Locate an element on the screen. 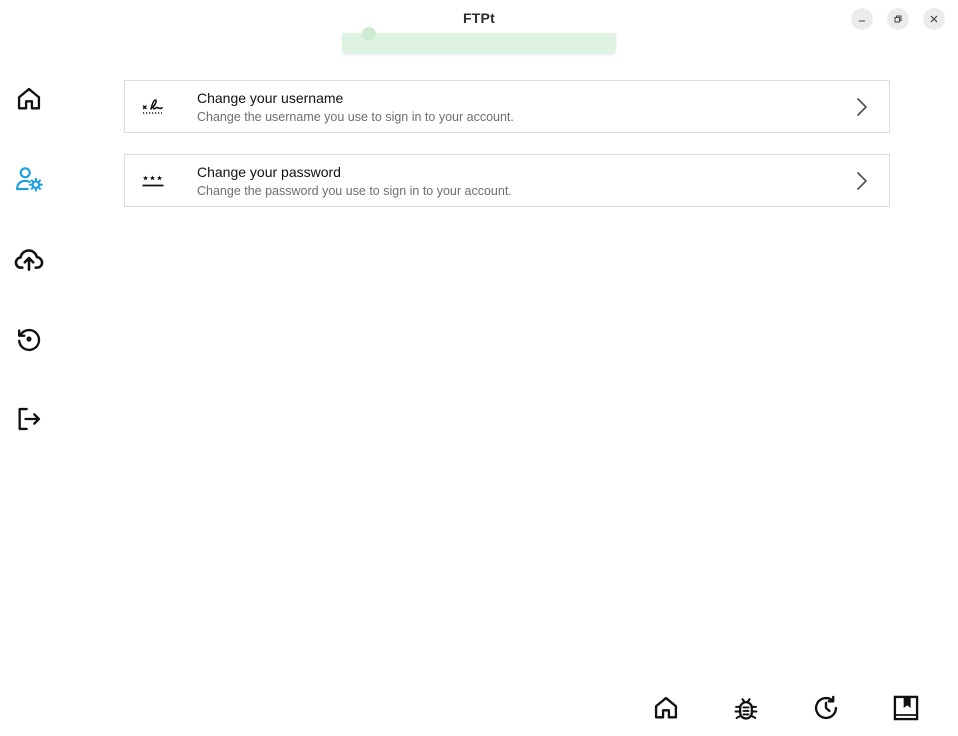 The width and height of the screenshot is (958, 736). cloud-upload-icon is located at coordinates (29, 260).